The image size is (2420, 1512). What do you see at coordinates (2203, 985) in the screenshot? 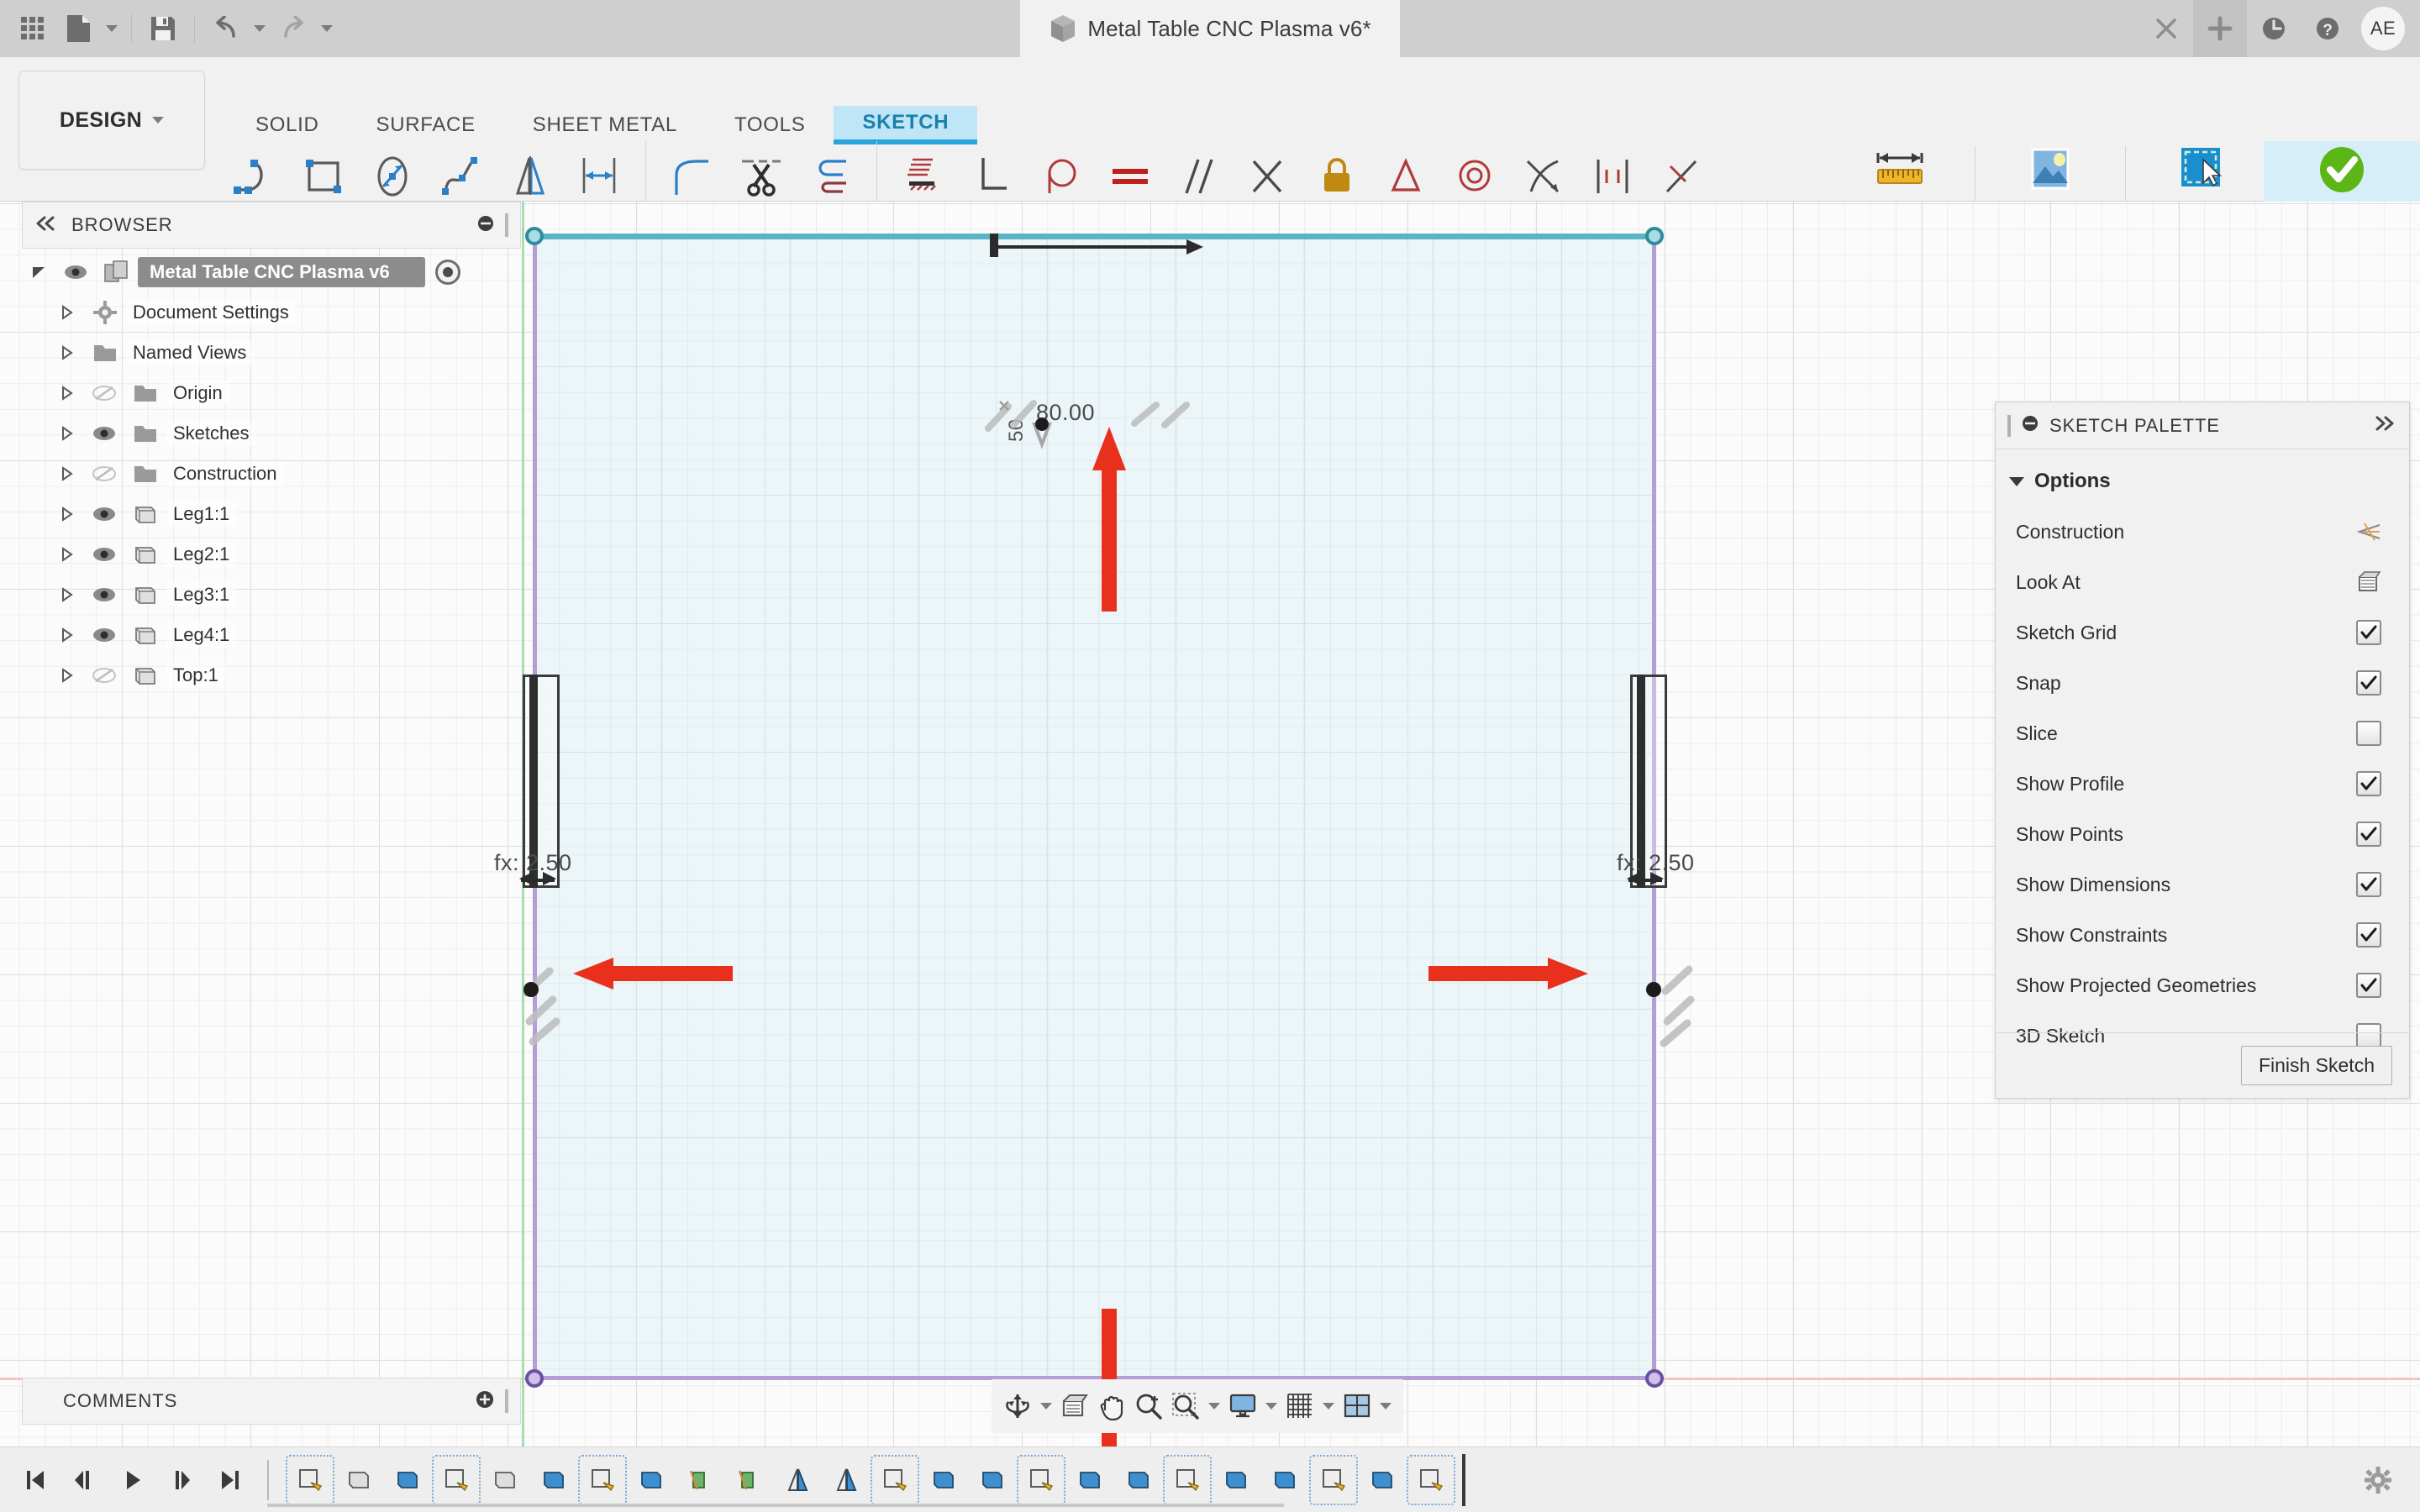
I see `palette-row-show-projected-geometries: Show Projected Geometries` at bounding box center [2203, 985].